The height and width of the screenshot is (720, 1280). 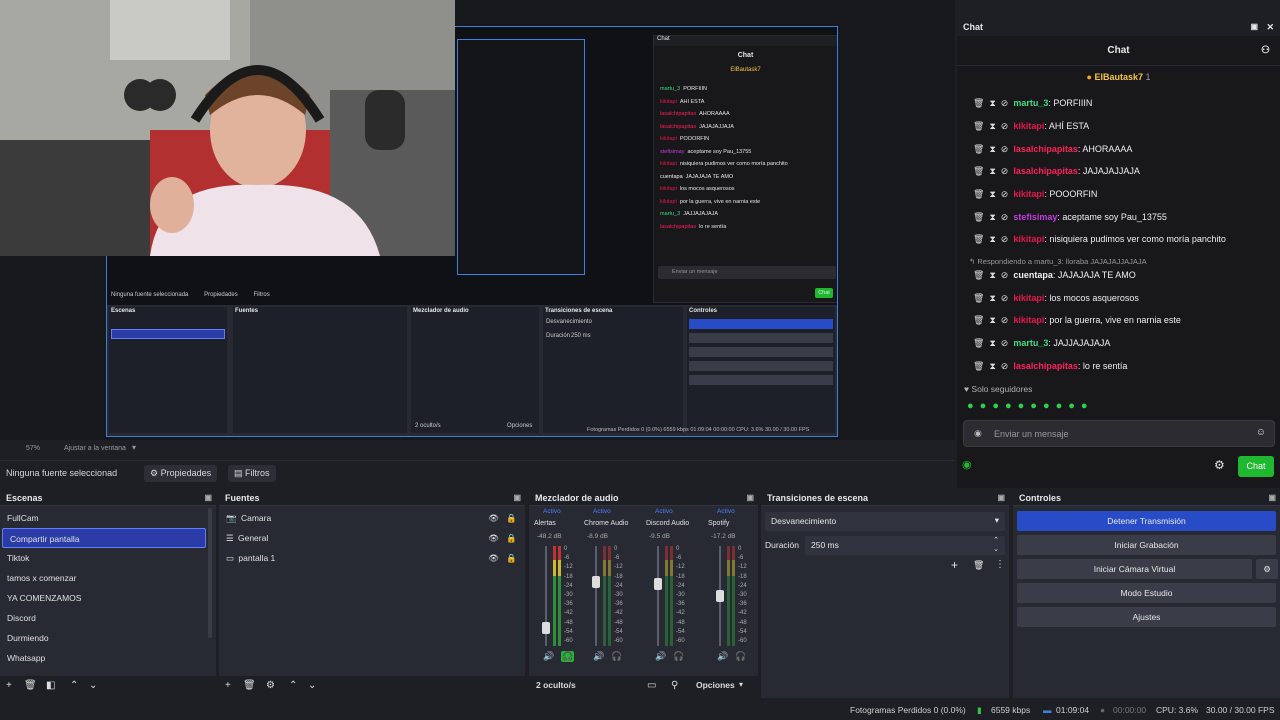 What do you see at coordinates (1261, 432) in the screenshot?
I see `emoji-icon: ☺` at bounding box center [1261, 432].